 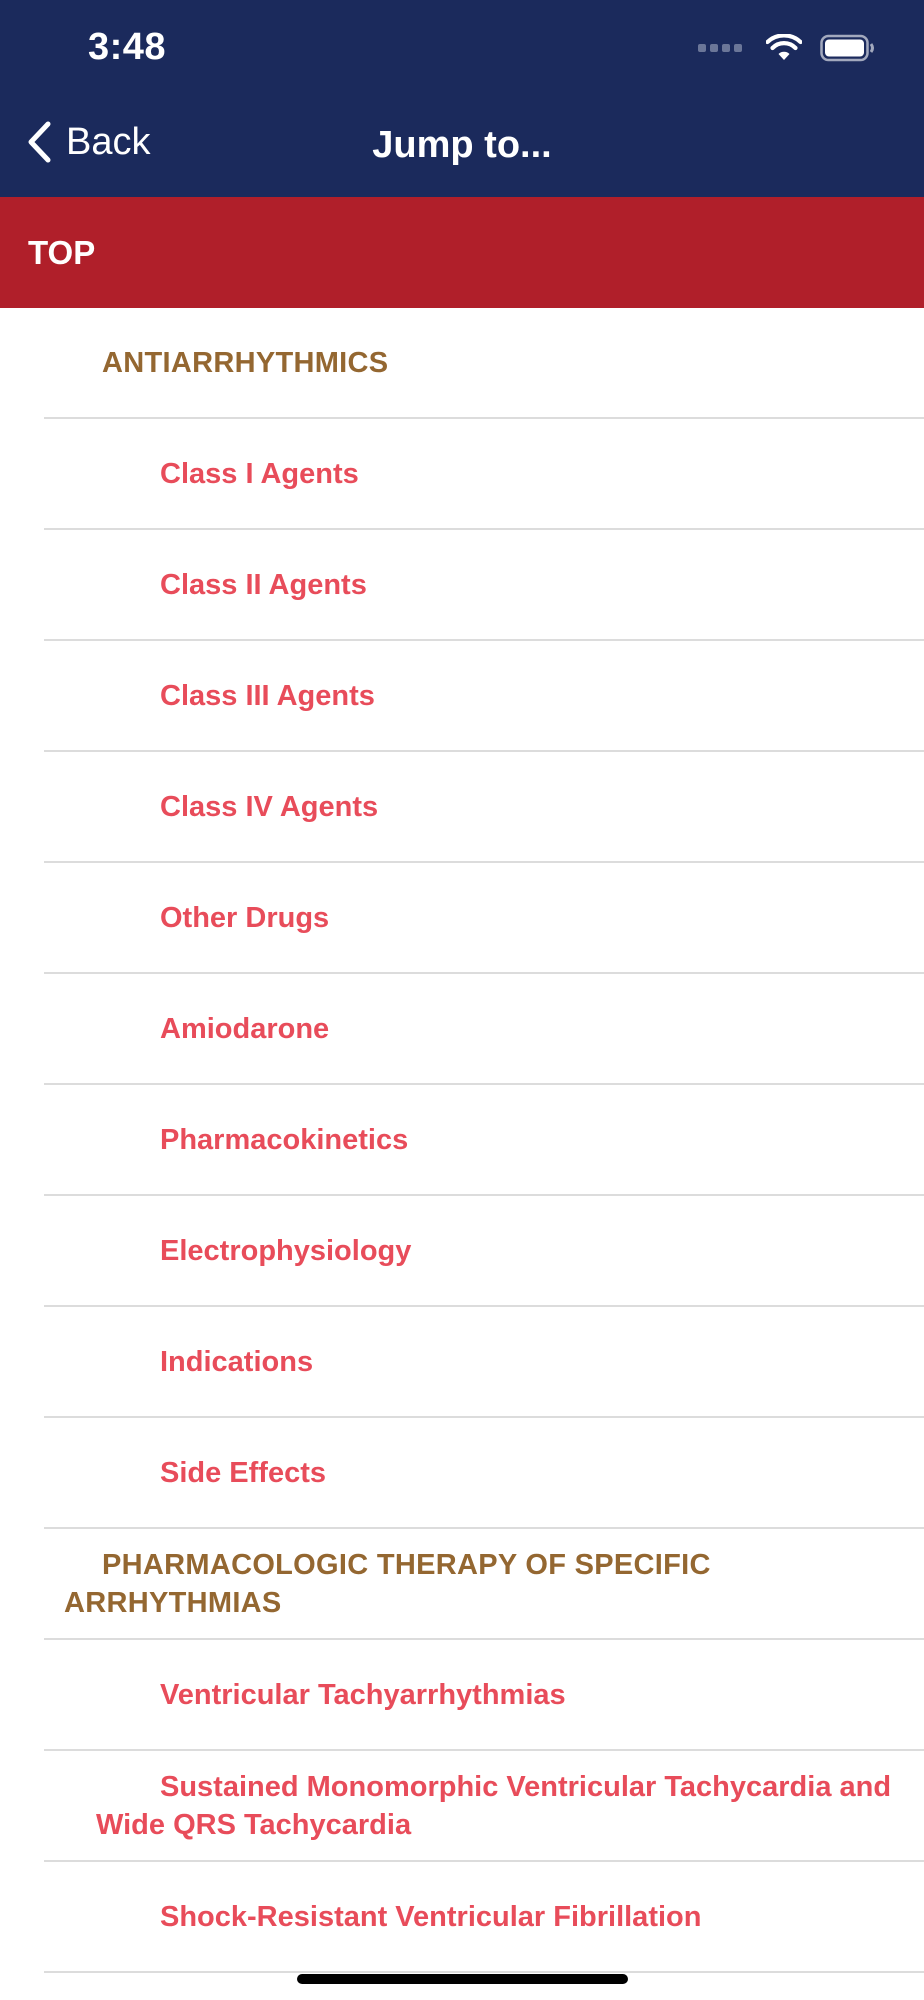 What do you see at coordinates (484, 1251) in the screenshot?
I see `list-item: Electrophysiology` at bounding box center [484, 1251].